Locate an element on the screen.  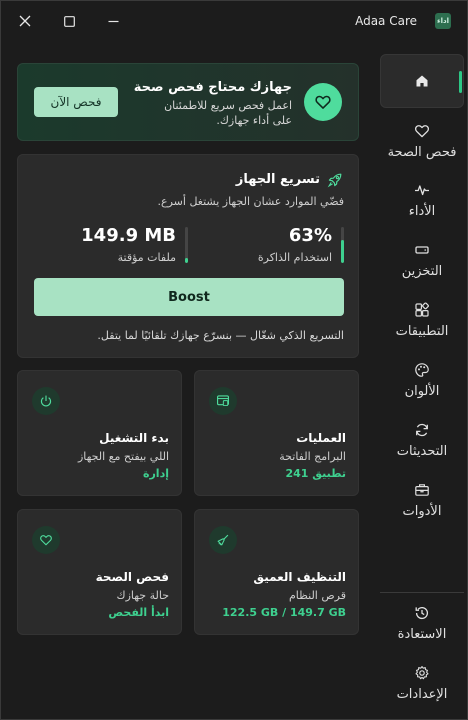
toolbox-icon is located at coordinates (422, 490).